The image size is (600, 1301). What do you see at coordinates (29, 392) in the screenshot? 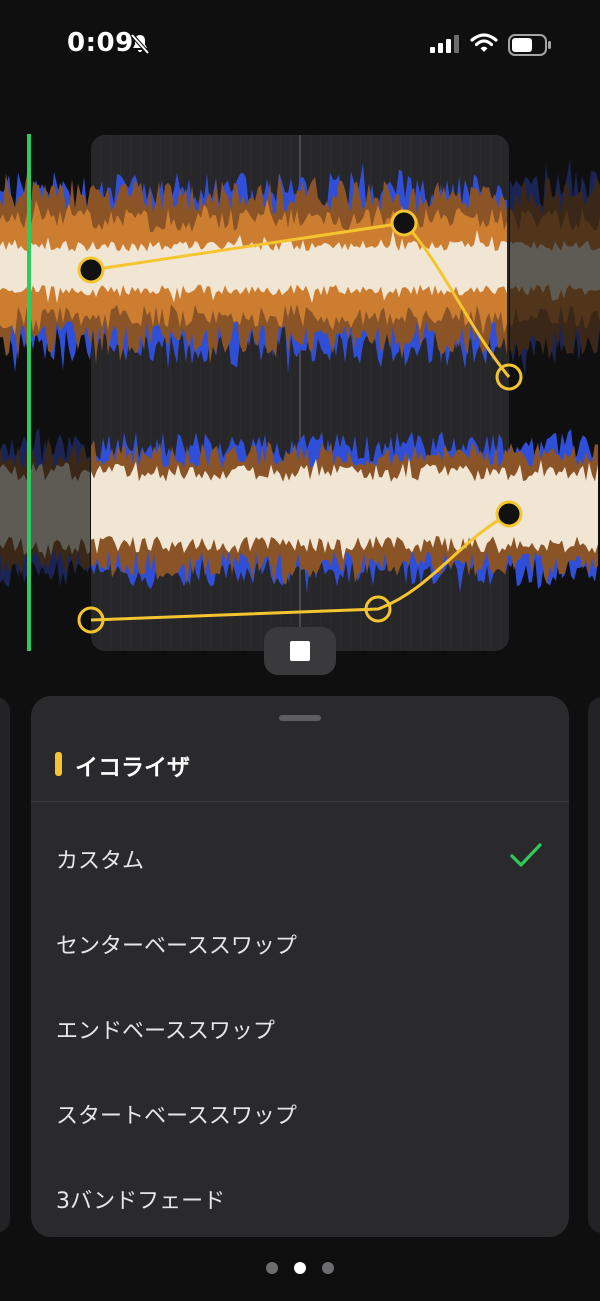
I see `playhead` at bounding box center [29, 392].